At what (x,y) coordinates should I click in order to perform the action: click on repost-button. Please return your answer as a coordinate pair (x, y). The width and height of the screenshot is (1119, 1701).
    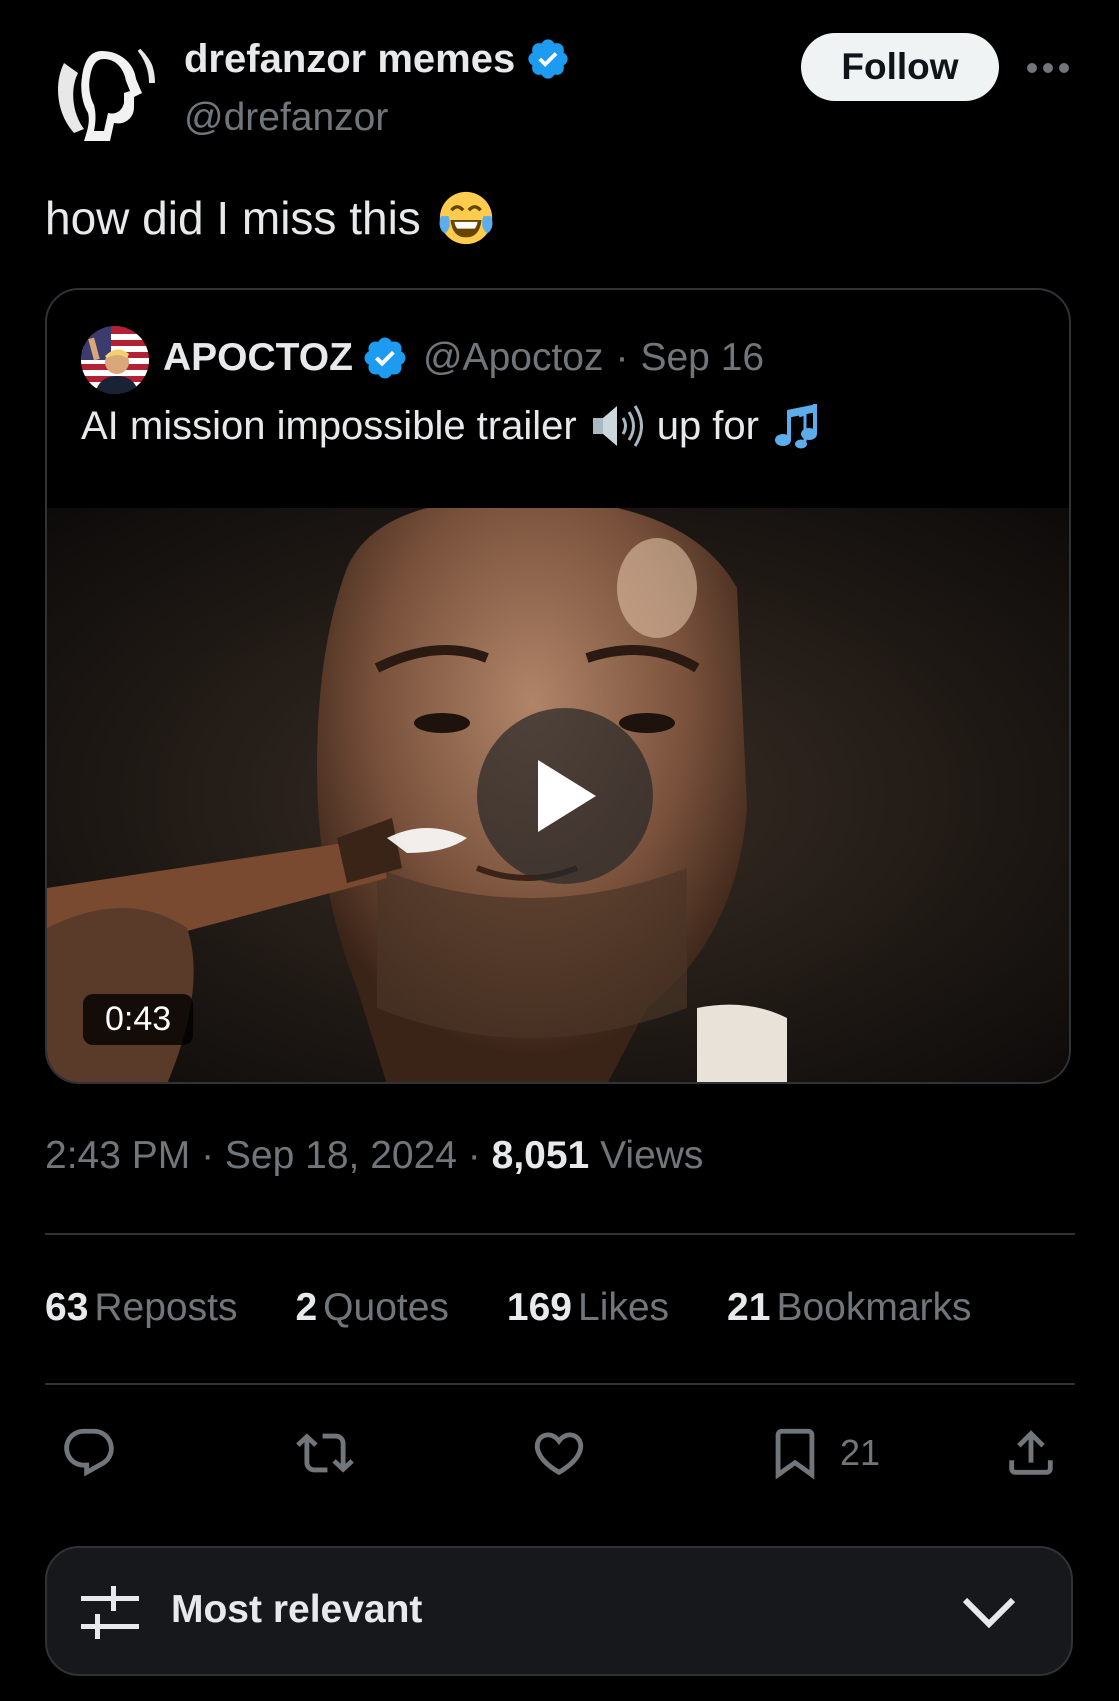
    Looking at the image, I should click on (325, 1453).